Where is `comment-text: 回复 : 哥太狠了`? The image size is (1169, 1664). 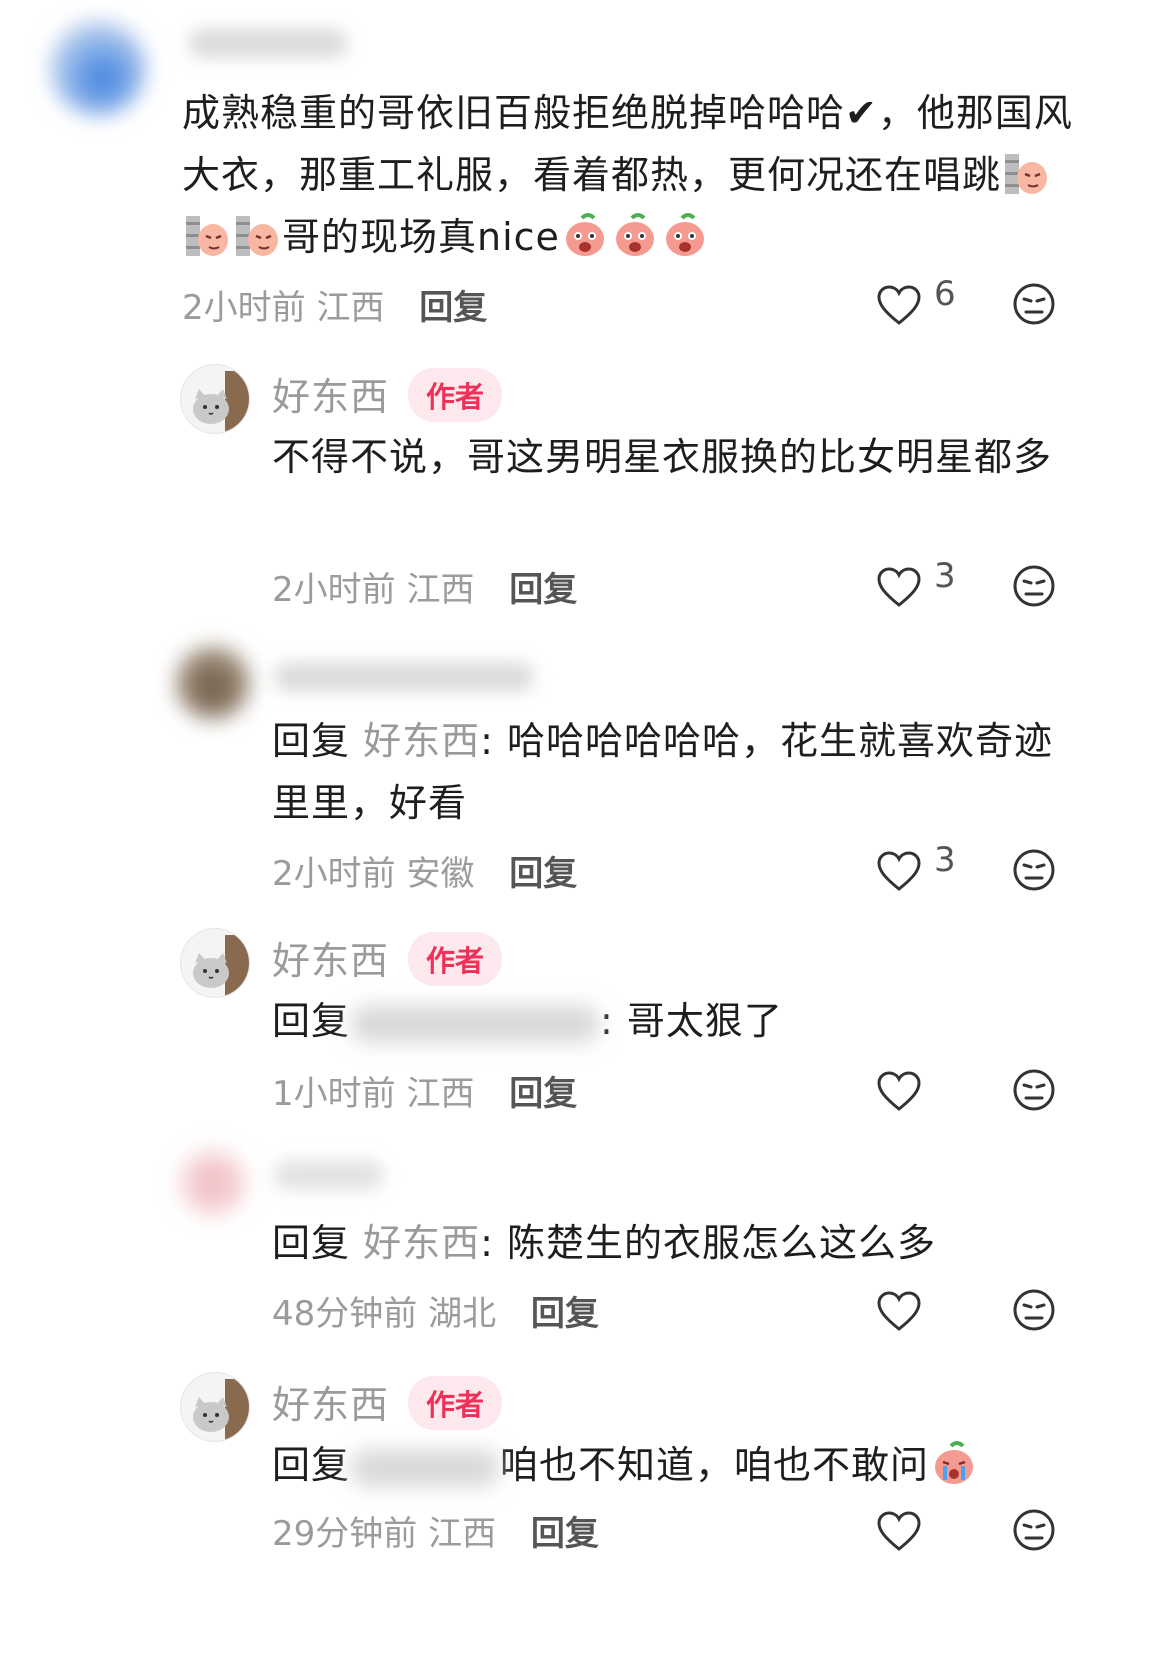
comment-text: 回复 : 哥太狠了 is located at coordinates (672, 1021).